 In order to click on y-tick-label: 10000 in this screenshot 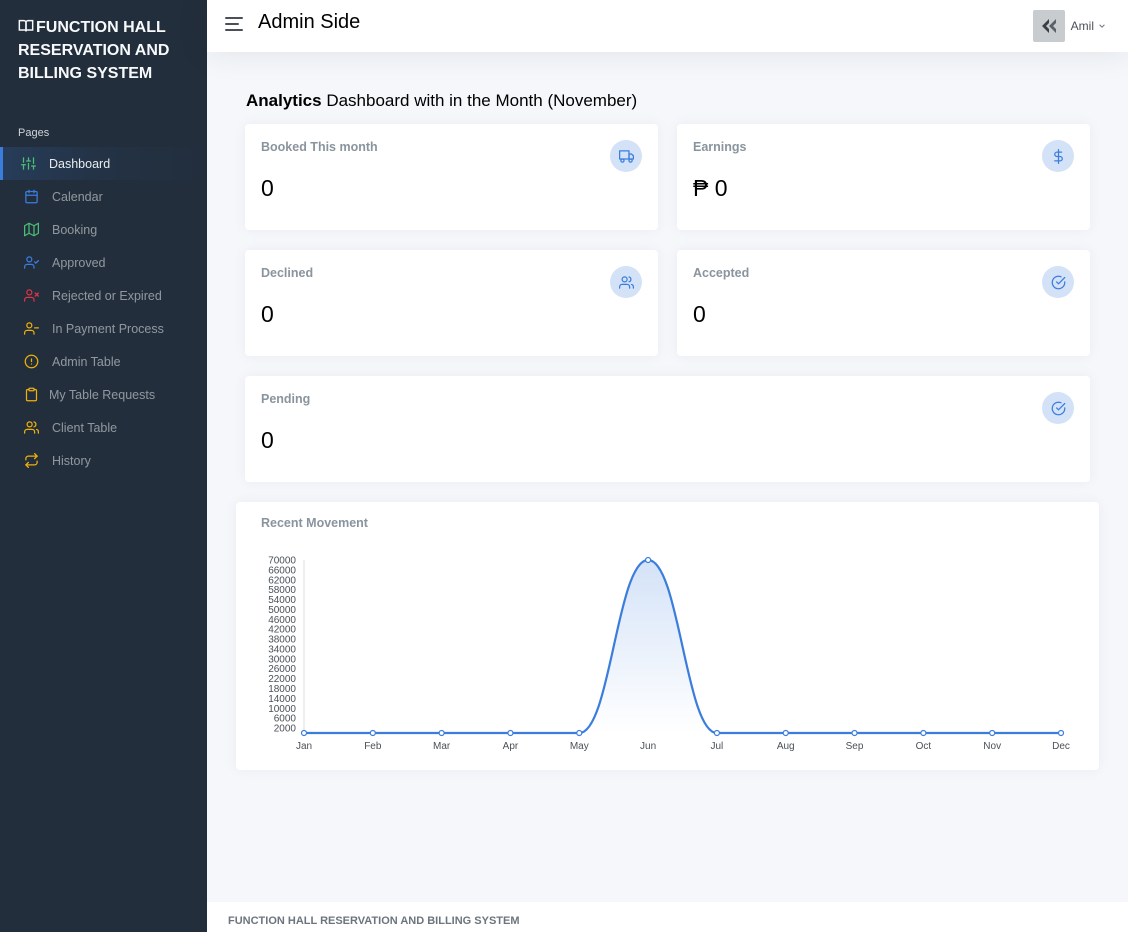, I will do `click(282, 709)`.